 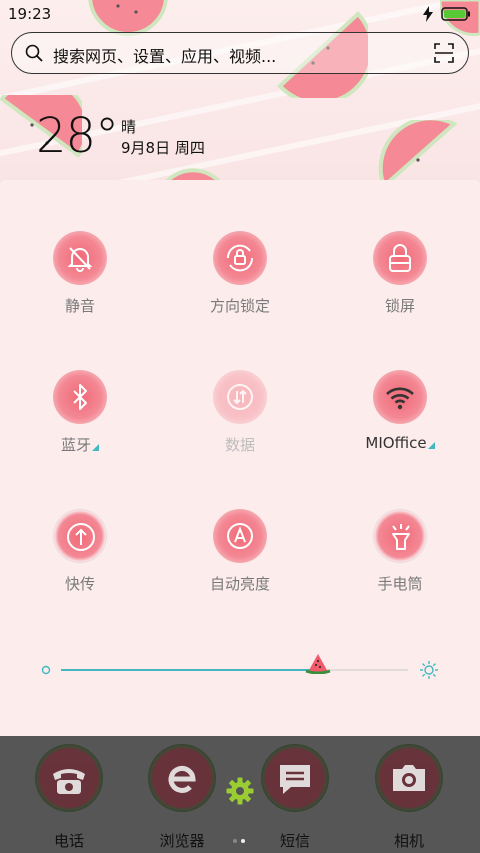 What do you see at coordinates (75, 445) in the screenshot?
I see `tile-label: 蓝牙` at bounding box center [75, 445].